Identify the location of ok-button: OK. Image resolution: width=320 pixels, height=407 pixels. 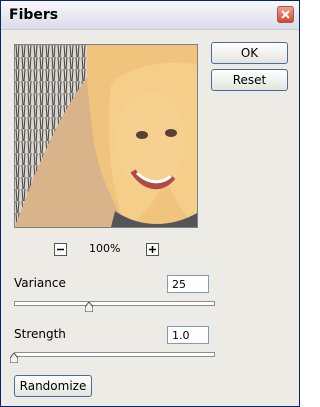
(249, 53).